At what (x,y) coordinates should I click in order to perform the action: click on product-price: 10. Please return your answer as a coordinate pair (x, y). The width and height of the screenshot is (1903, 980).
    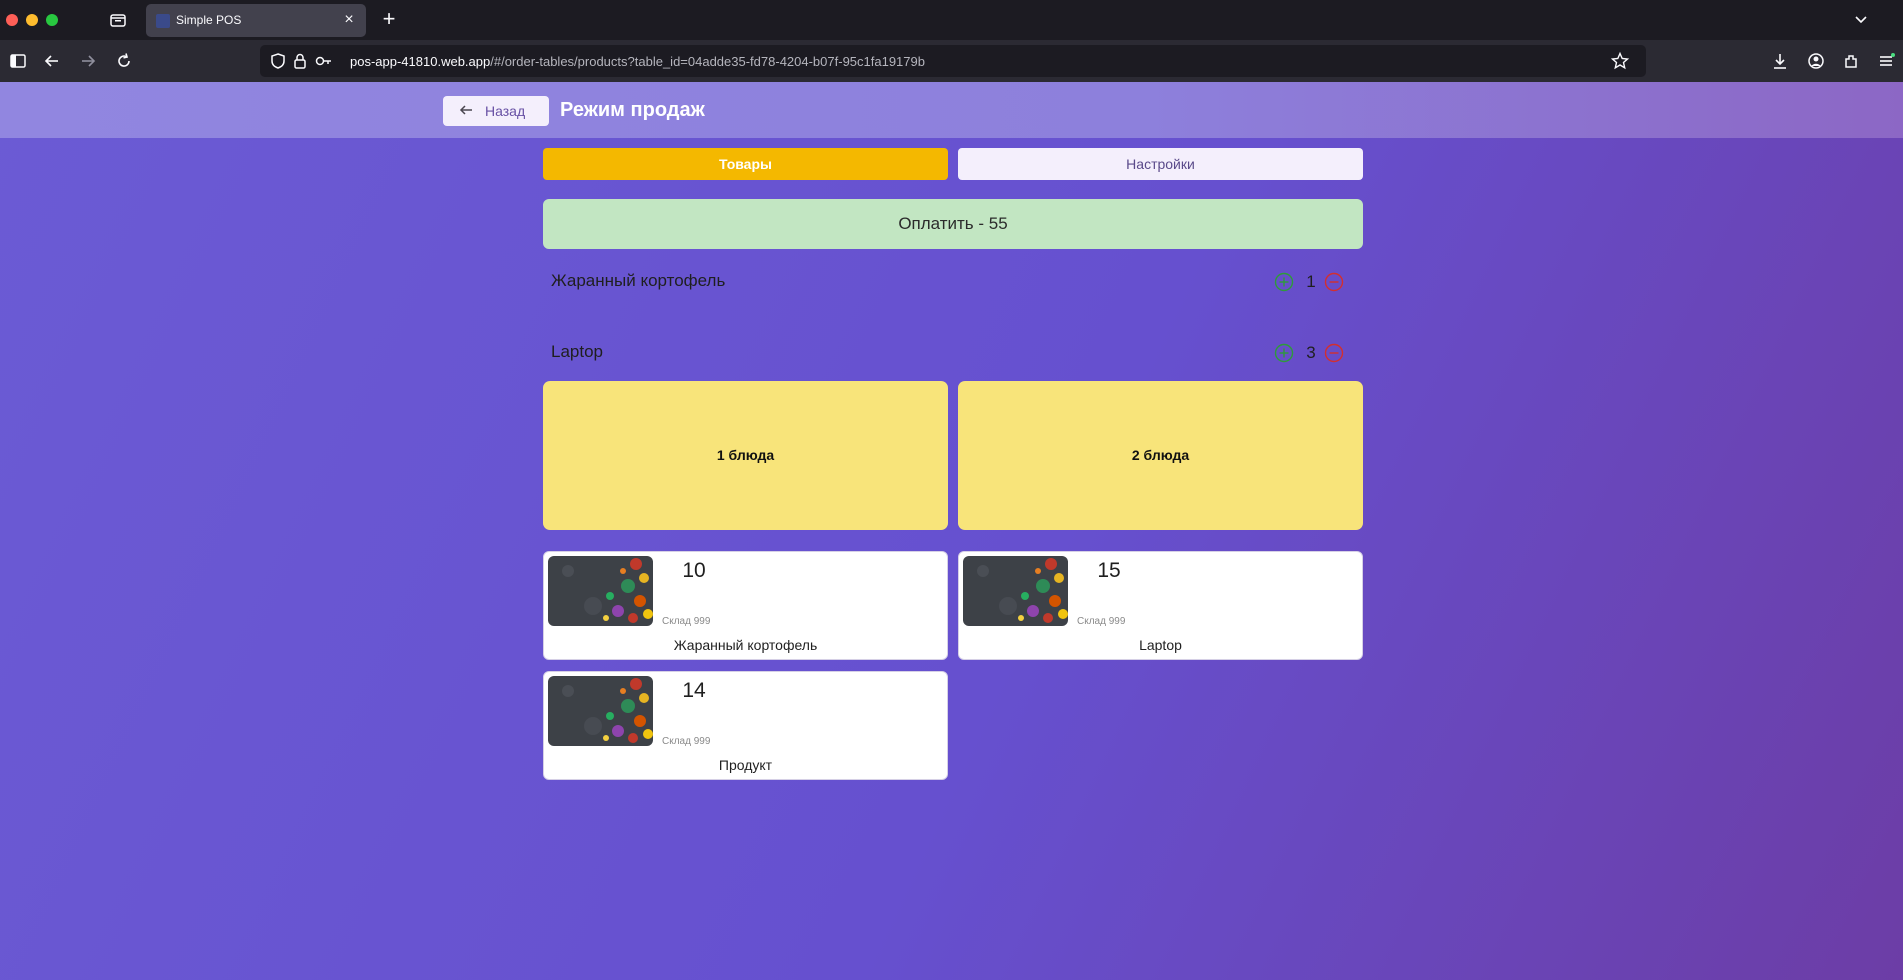
    Looking at the image, I should click on (694, 570).